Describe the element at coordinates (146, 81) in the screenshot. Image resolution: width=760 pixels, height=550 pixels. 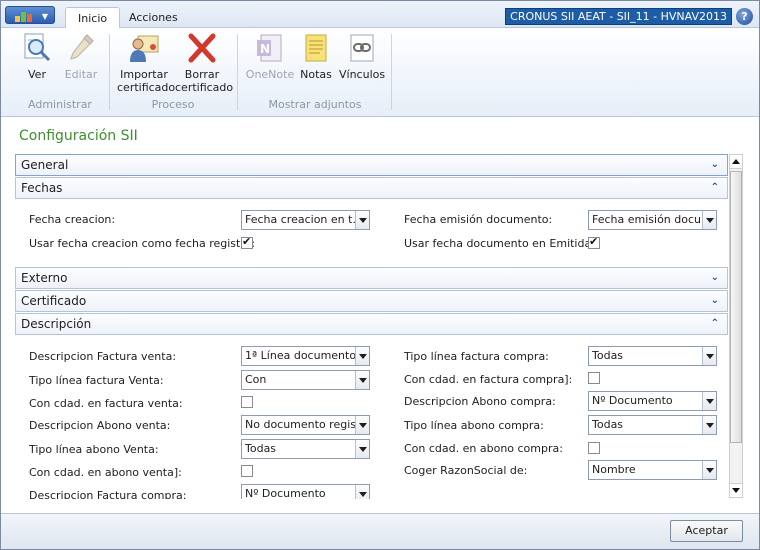
I see `importar-certificado-label: Importar certificado` at that location.